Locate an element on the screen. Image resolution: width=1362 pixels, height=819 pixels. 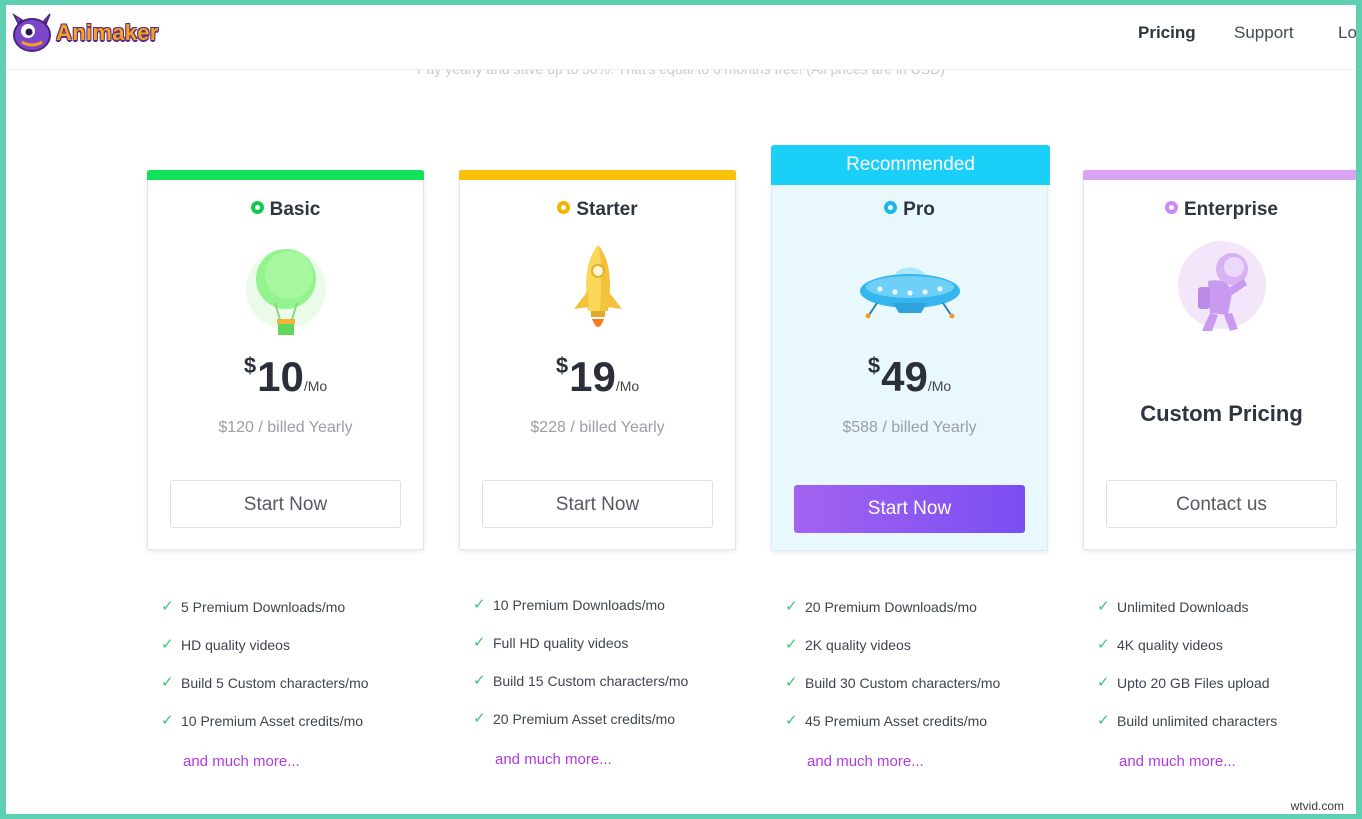
plan-name-text: Basic is located at coordinates (295, 209).